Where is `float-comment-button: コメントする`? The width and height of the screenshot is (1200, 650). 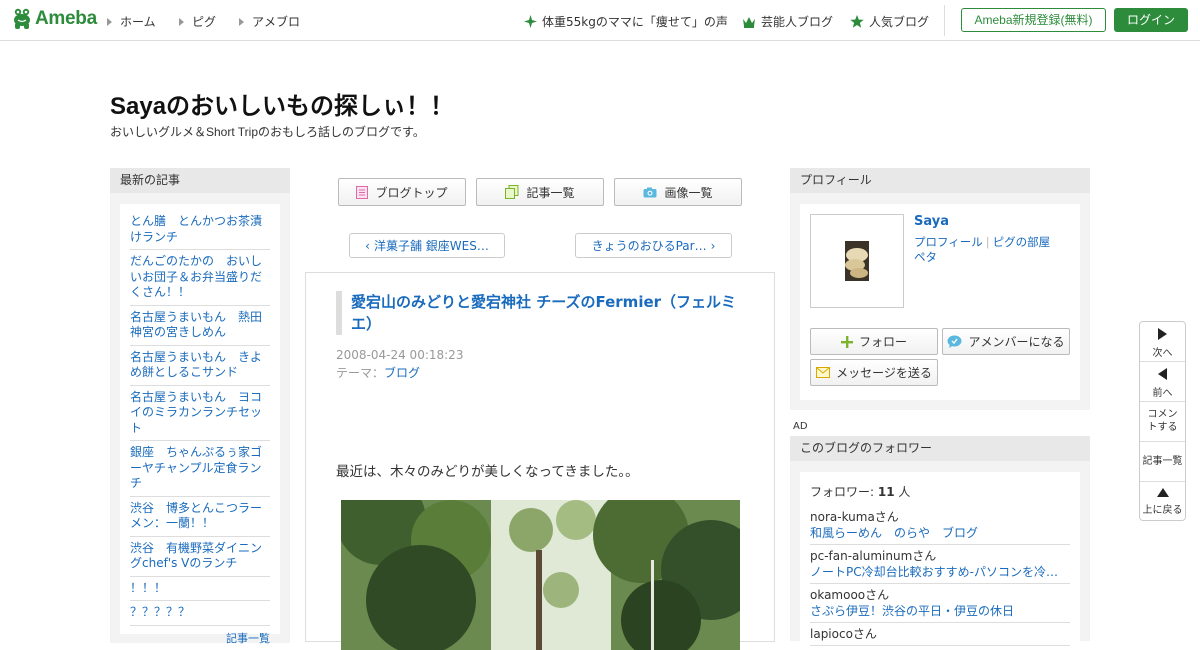
float-comment-button: コメントする is located at coordinates (1162, 422).